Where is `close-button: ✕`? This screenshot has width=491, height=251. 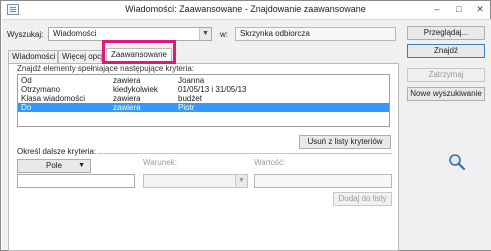 close-button: ✕ is located at coordinates (480, 9).